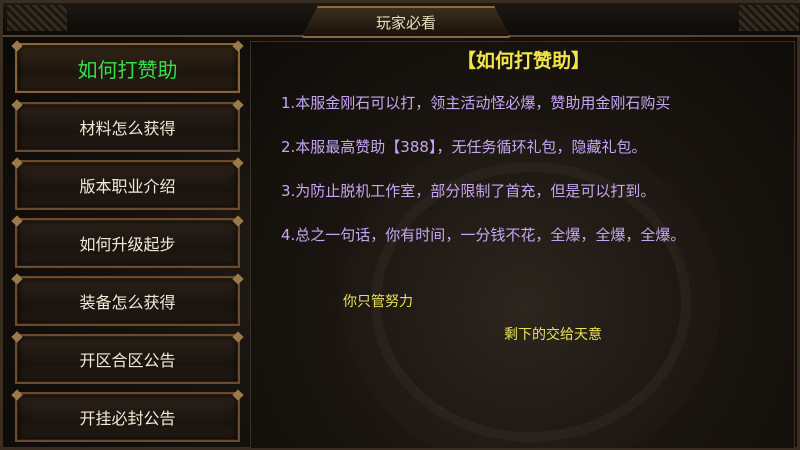 This screenshot has width=800, height=450. What do you see at coordinates (464, 147) in the screenshot?
I see `rule-line-2: 2.本服最高赞助【388】，无任务循环礼包，隐藏礼包。` at bounding box center [464, 147].